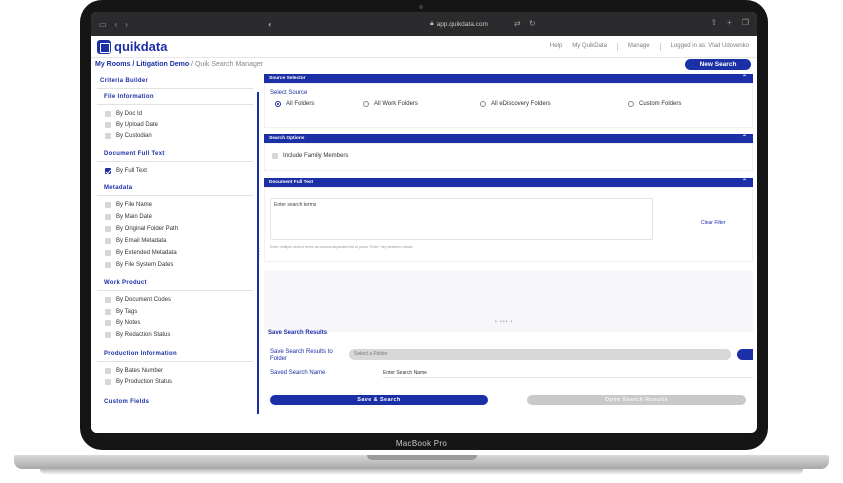  Describe the element at coordinates (713, 22) in the screenshot. I see `share-icon: ⇪` at that location.